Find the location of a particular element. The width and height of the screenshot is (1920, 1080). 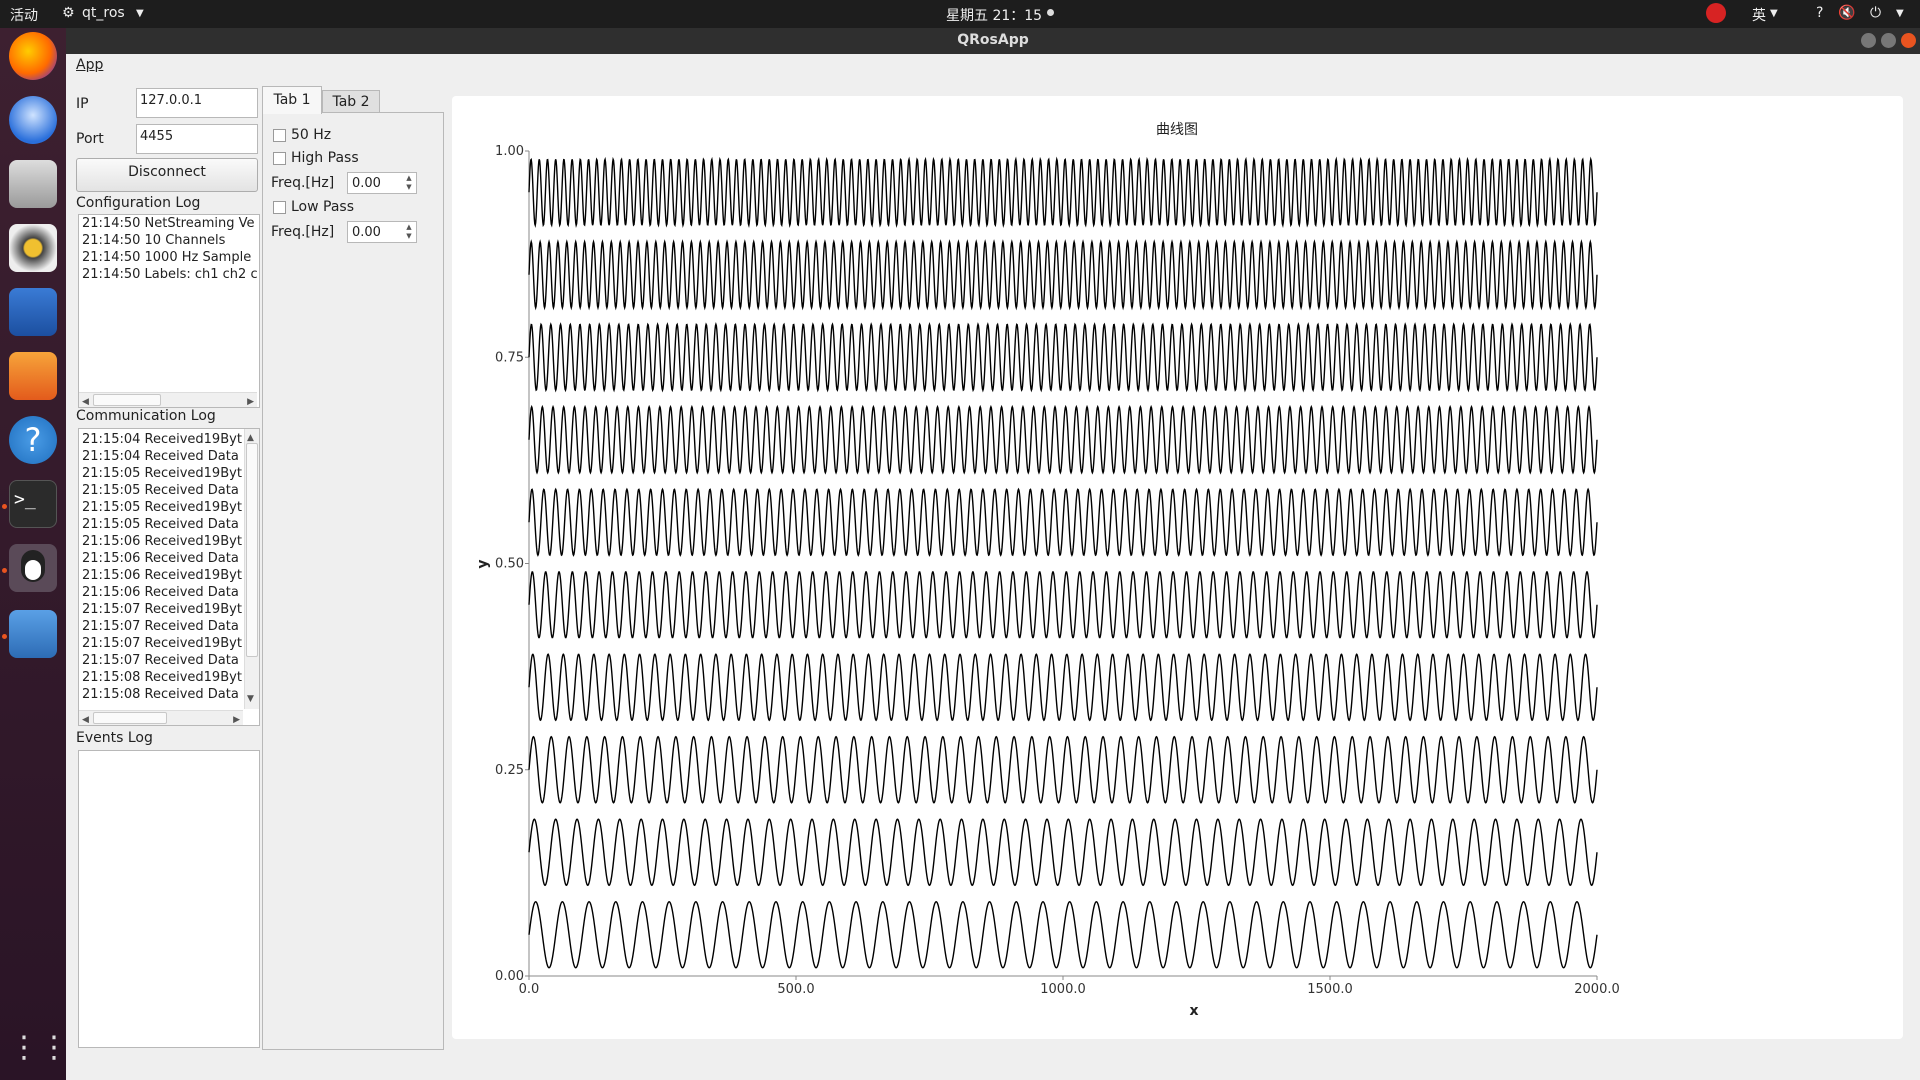

menu-bar: App is located at coordinates (993, 66).